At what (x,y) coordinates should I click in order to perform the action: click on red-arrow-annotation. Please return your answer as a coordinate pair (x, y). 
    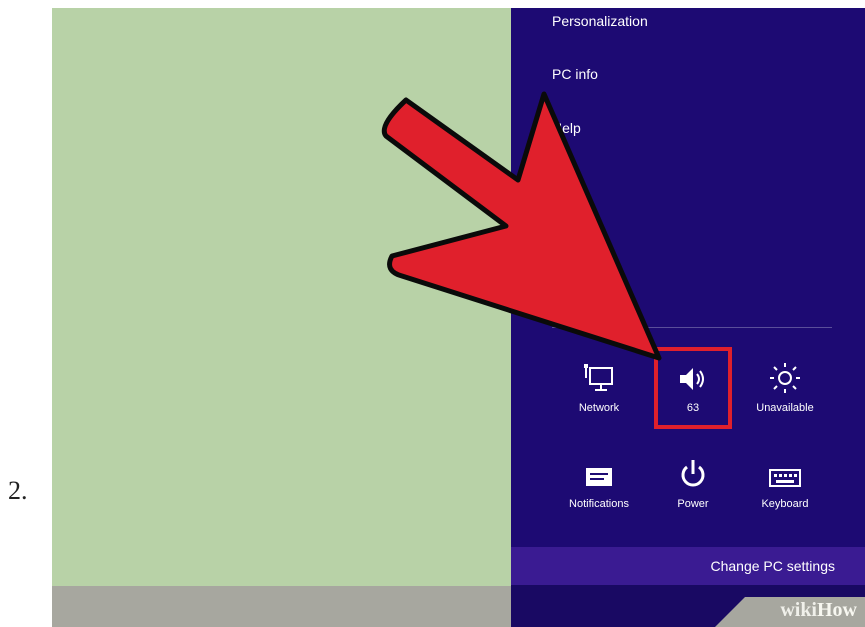
    Looking at the image, I should click on (521, 226).